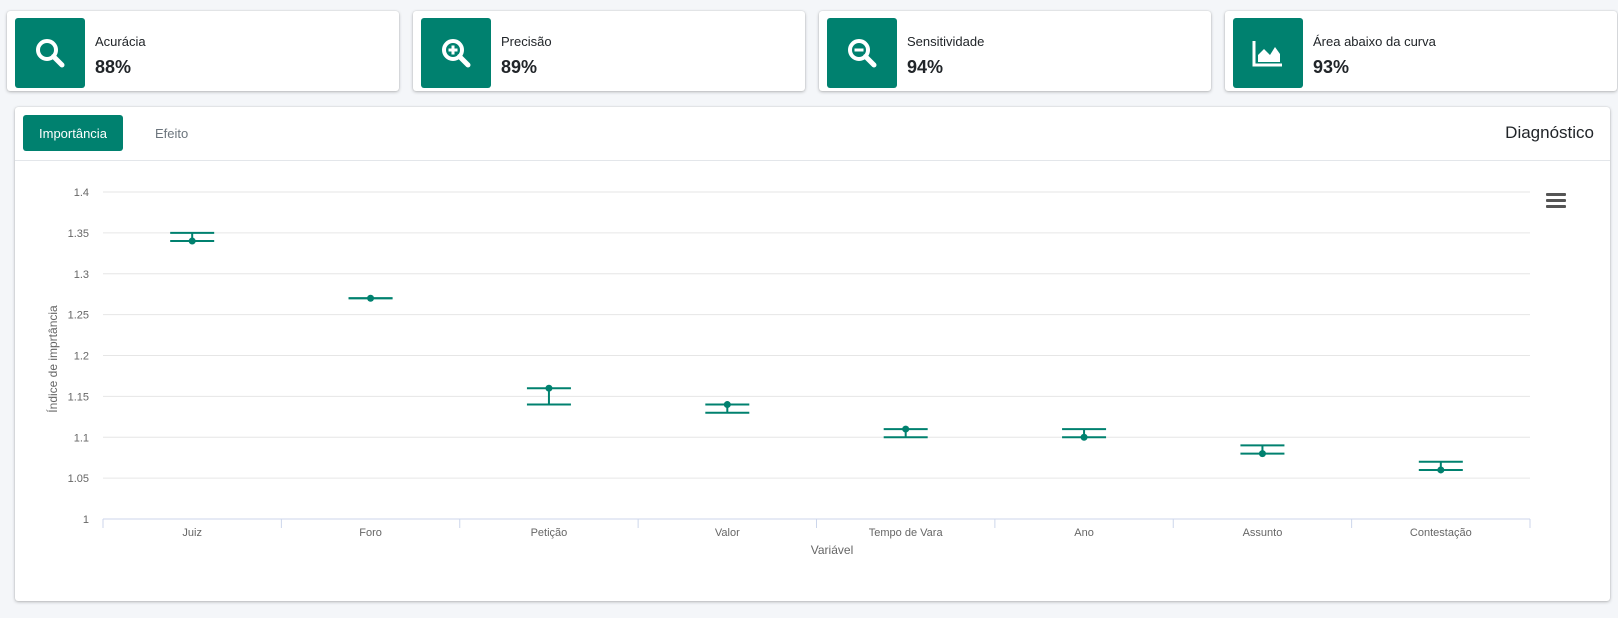 The height and width of the screenshot is (618, 1618). What do you see at coordinates (946, 41) in the screenshot?
I see `kpi-label: Sensitividade` at bounding box center [946, 41].